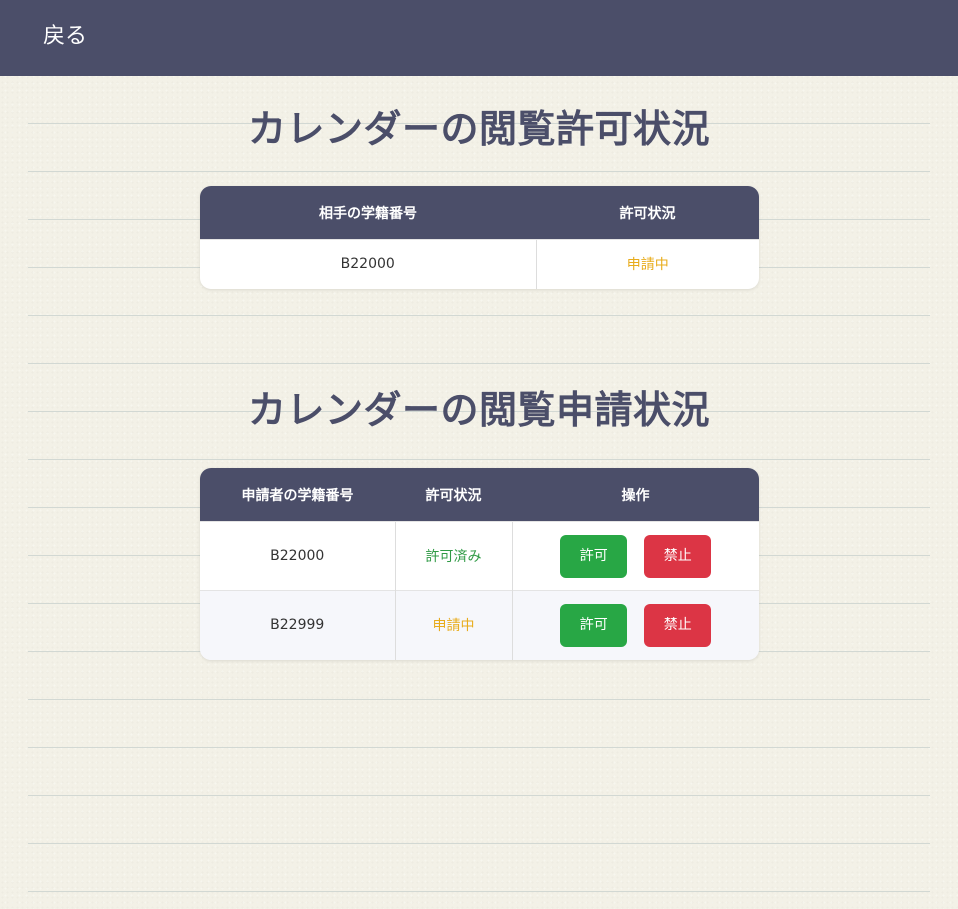 The height and width of the screenshot is (909, 958). I want to click on table-row: B22999 申請中 許可 禁止, so click(479, 625).